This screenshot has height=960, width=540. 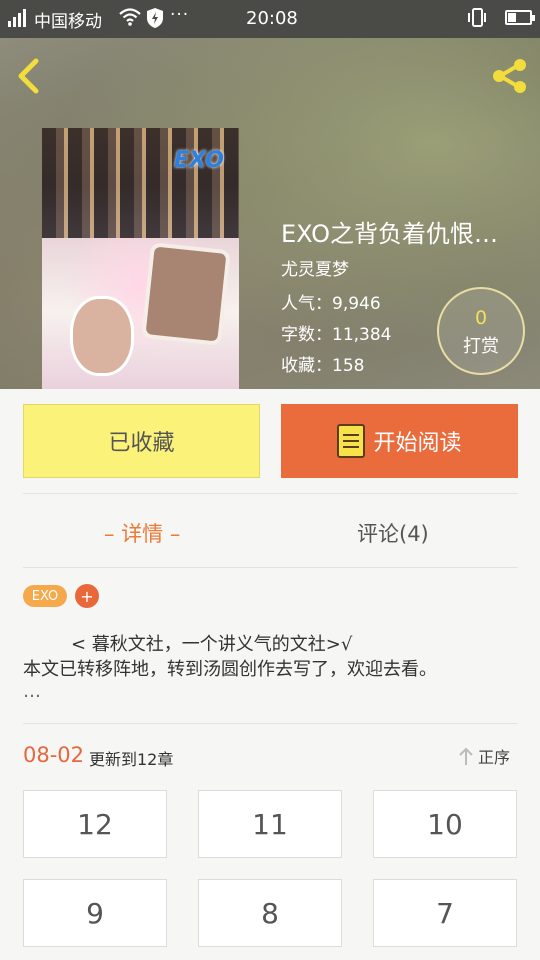 I want to click on tip-count: 0, so click(x=481, y=318).